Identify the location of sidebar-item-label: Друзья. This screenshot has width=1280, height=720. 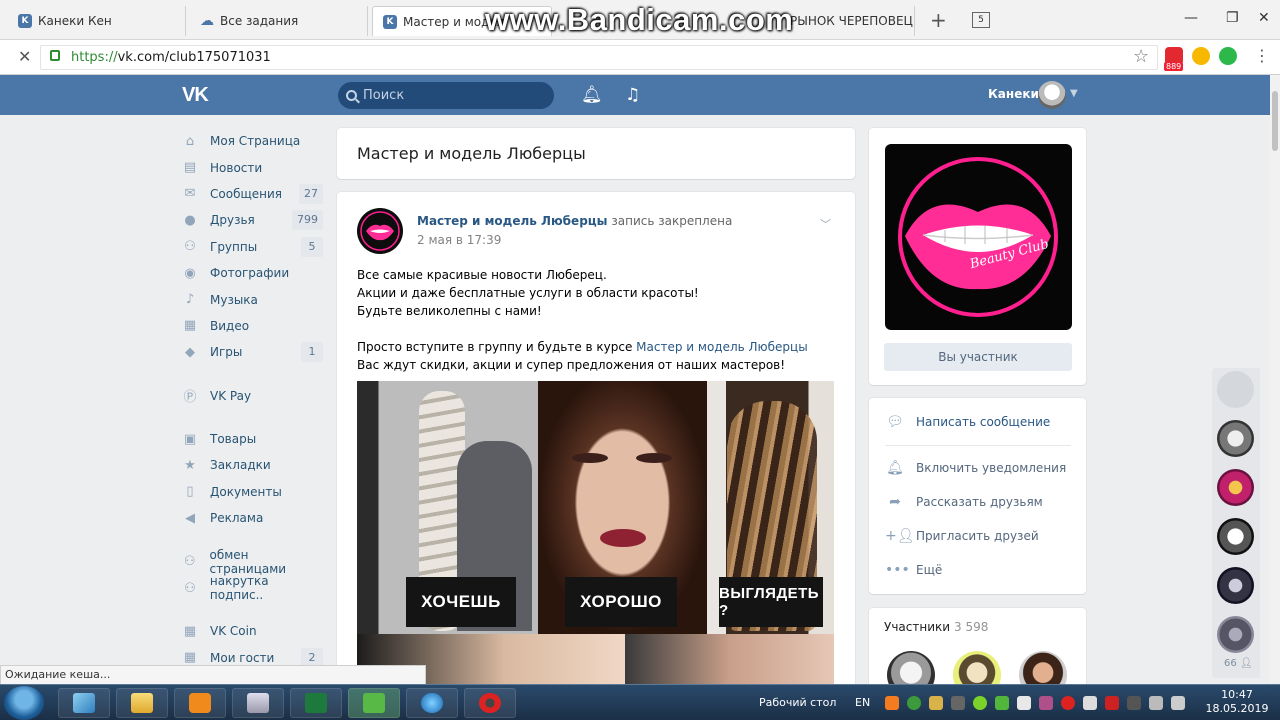
(232, 220).